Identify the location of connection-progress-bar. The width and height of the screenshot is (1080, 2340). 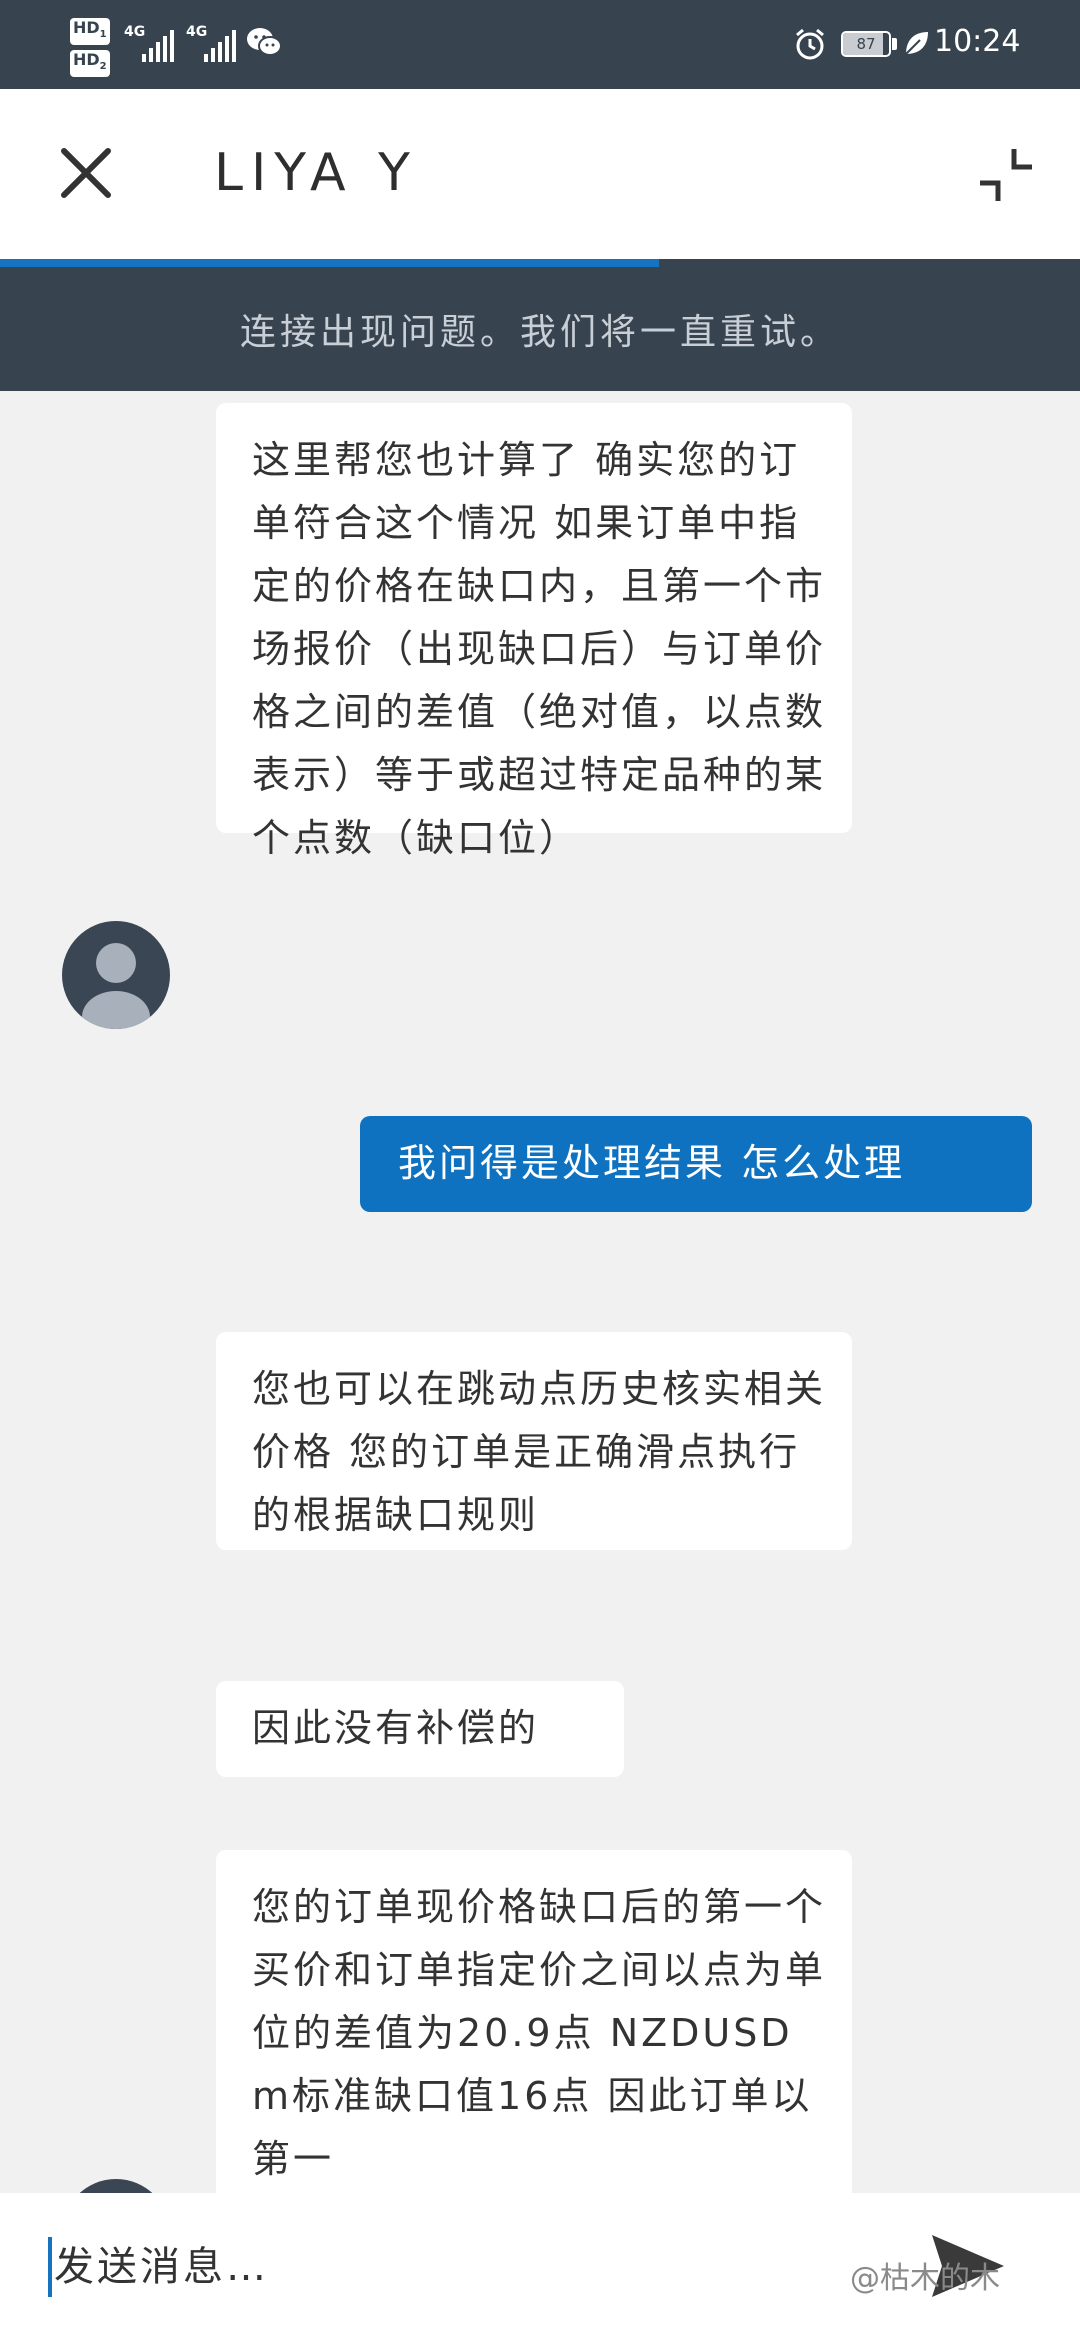
(540, 263).